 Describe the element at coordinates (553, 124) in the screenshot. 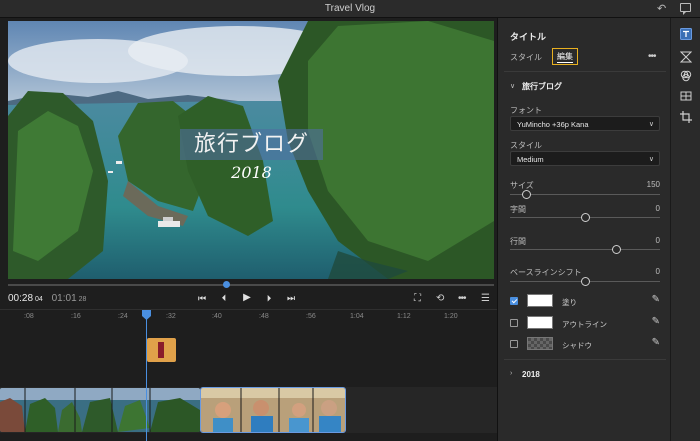

I see `font-value: YuMincho +36p Kana` at that location.